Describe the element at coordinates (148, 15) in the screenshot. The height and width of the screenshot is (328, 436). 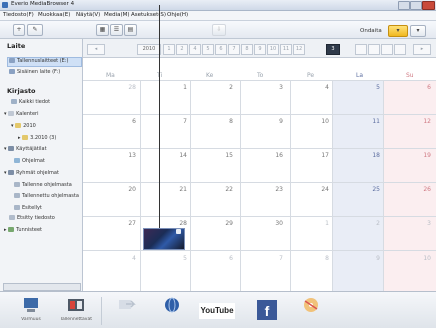
I see `menu-settings: Asetukset(S)` at that location.